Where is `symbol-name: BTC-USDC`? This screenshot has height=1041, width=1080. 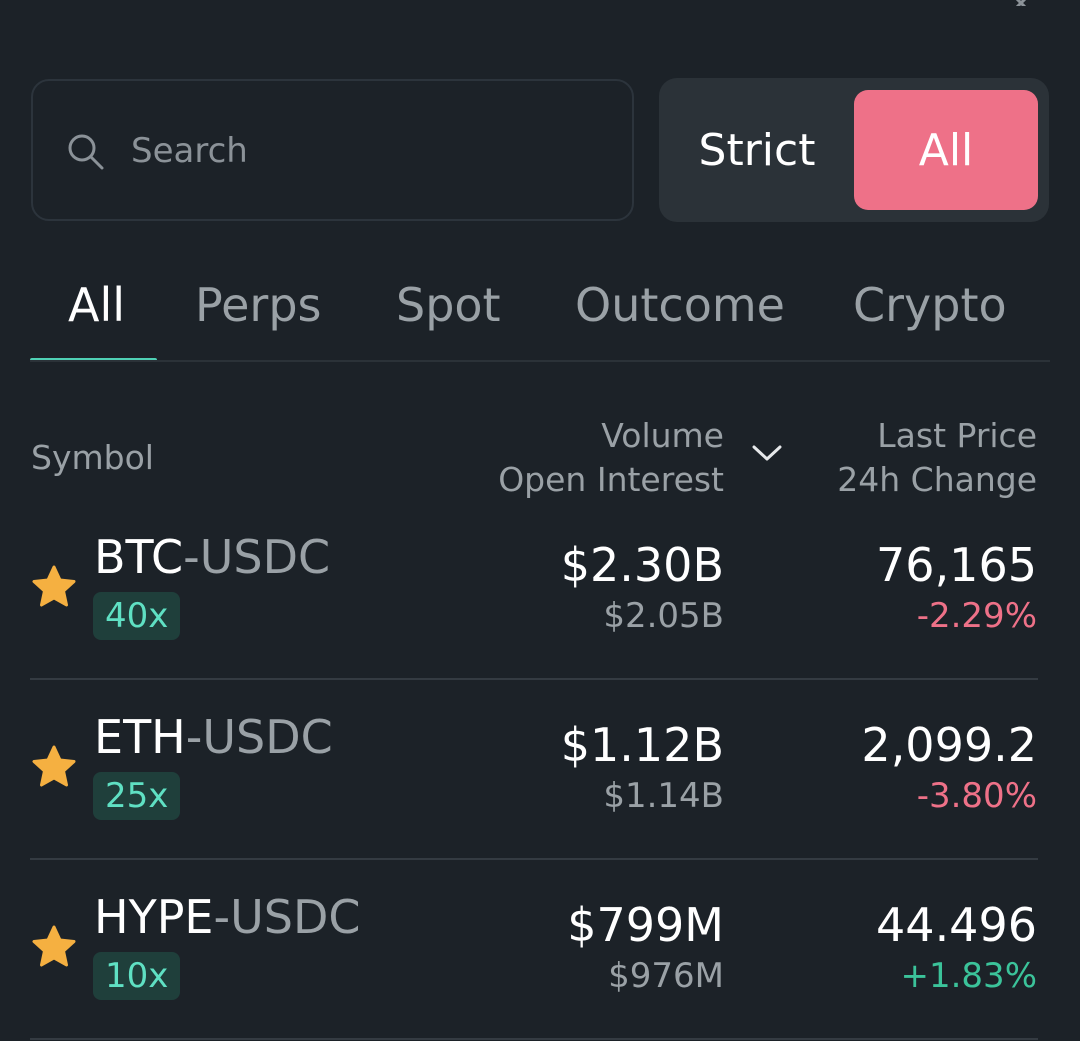
symbol-name: BTC-USDC is located at coordinates (212, 557).